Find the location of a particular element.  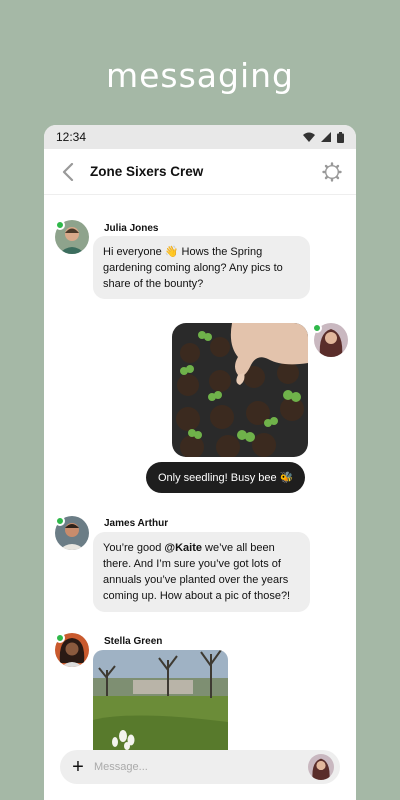

message-composer: + is located at coordinates (200, 767).